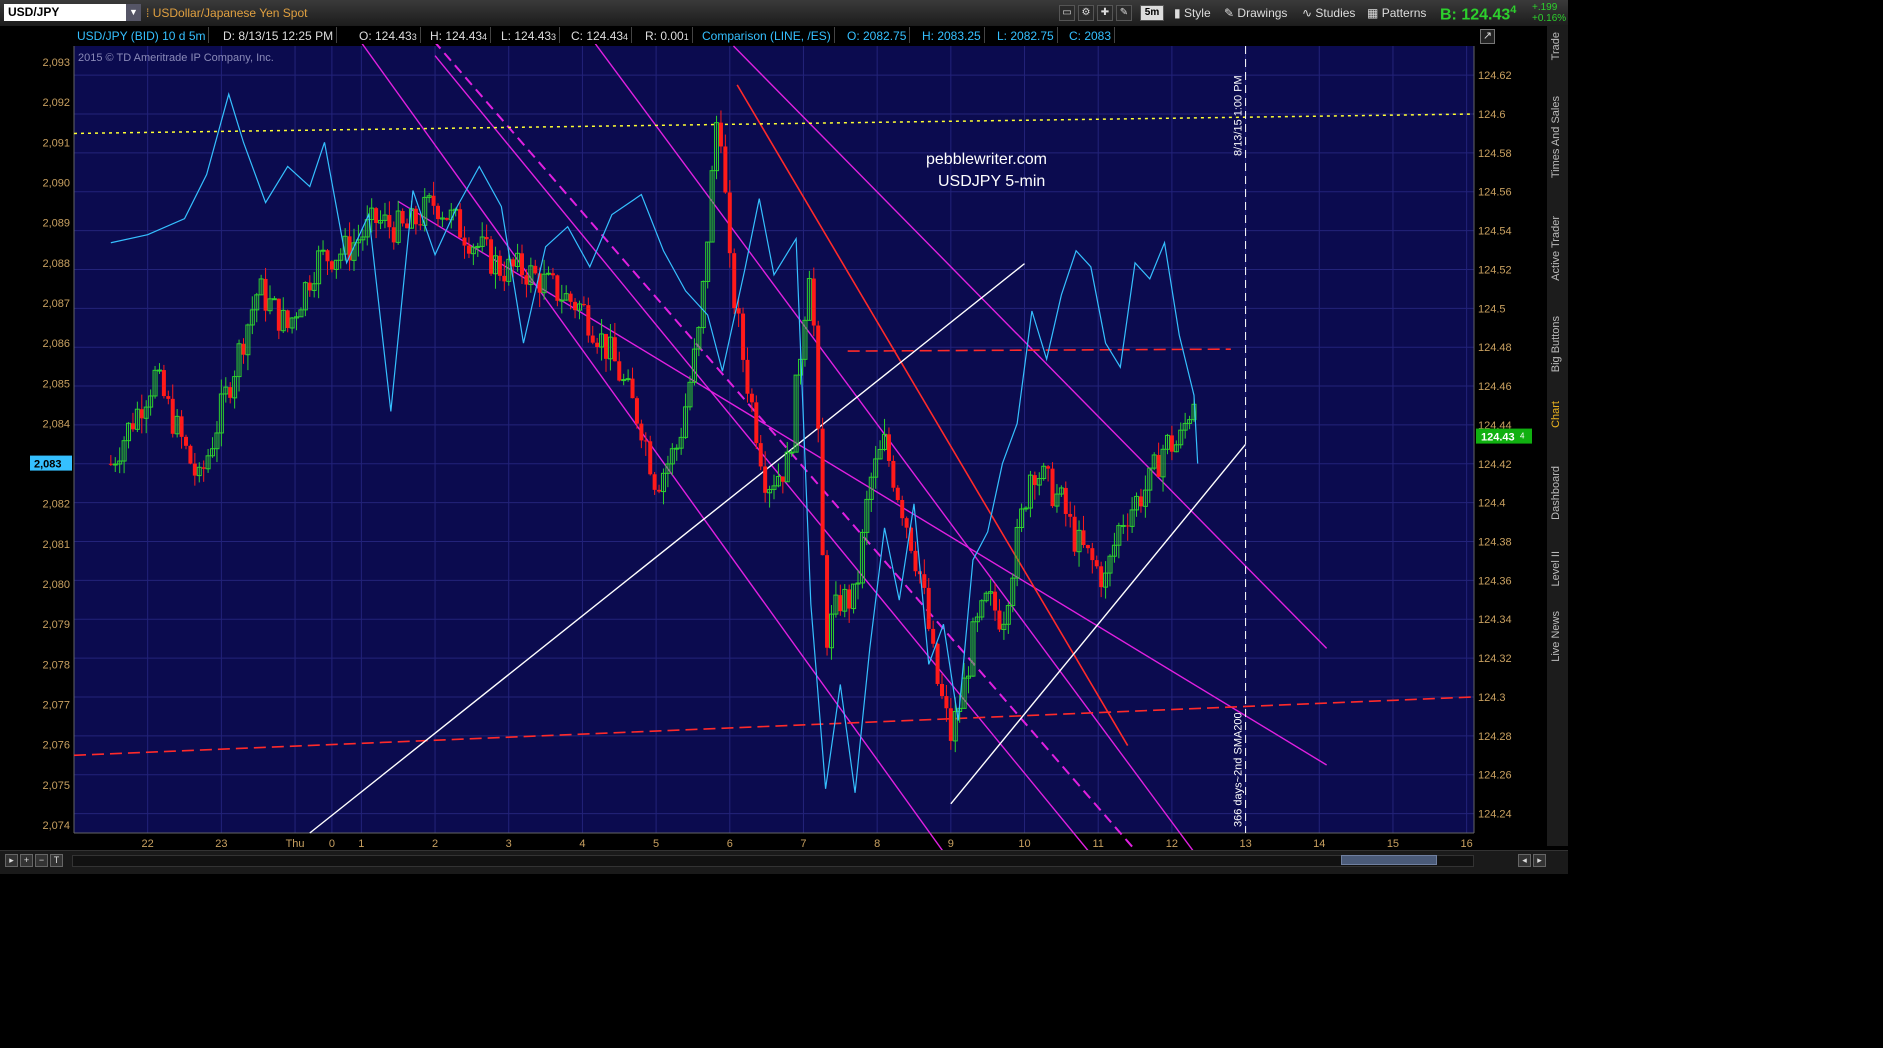  I want to click on tab-dashboard: Dashboard, so click(1557, 493).